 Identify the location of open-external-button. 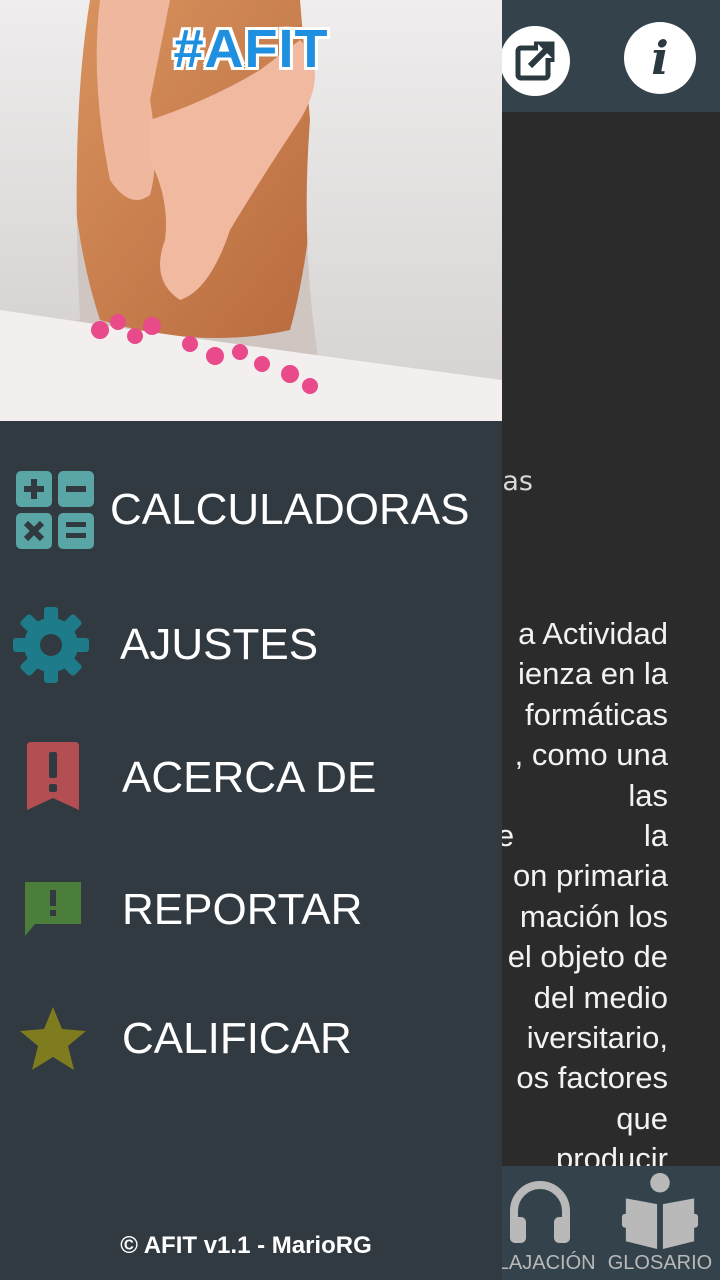
(535, 61).